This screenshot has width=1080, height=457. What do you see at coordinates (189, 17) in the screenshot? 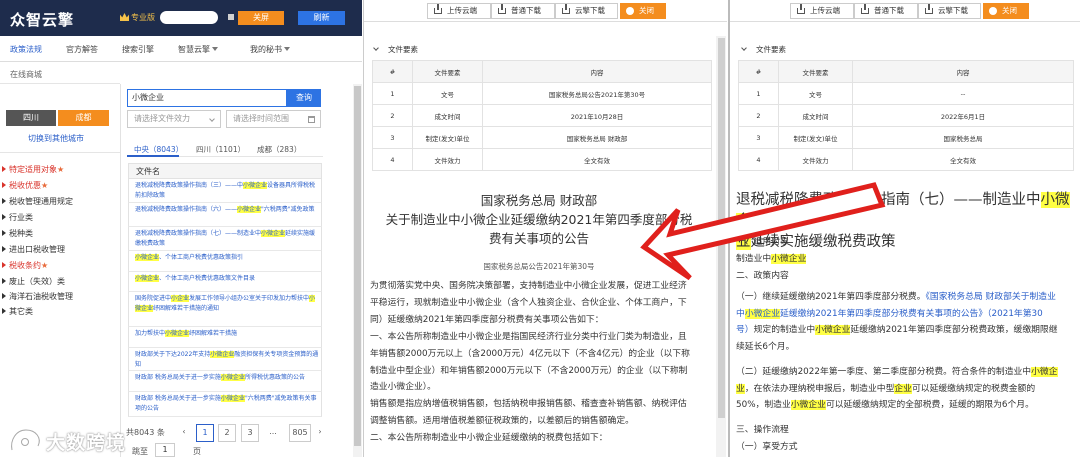
I see `user-account-box` at bounding box center [189, 17].